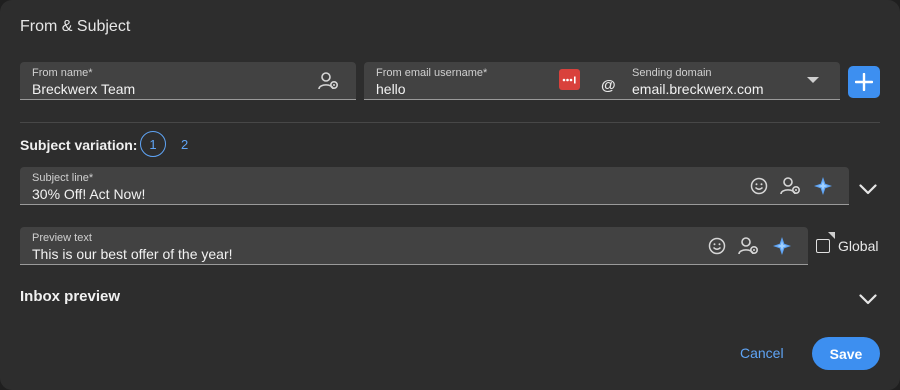 The width and height of the screenshot is (900, 390). What do you see at coordinates (846, 353) in the screenshot?
I see `save-button: Save` at bounding box center [846, 353].